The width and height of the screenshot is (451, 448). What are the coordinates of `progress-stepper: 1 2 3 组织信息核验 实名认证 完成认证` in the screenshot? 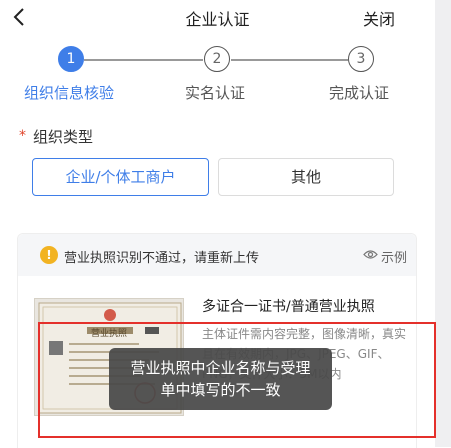 It's located at (217, 72).